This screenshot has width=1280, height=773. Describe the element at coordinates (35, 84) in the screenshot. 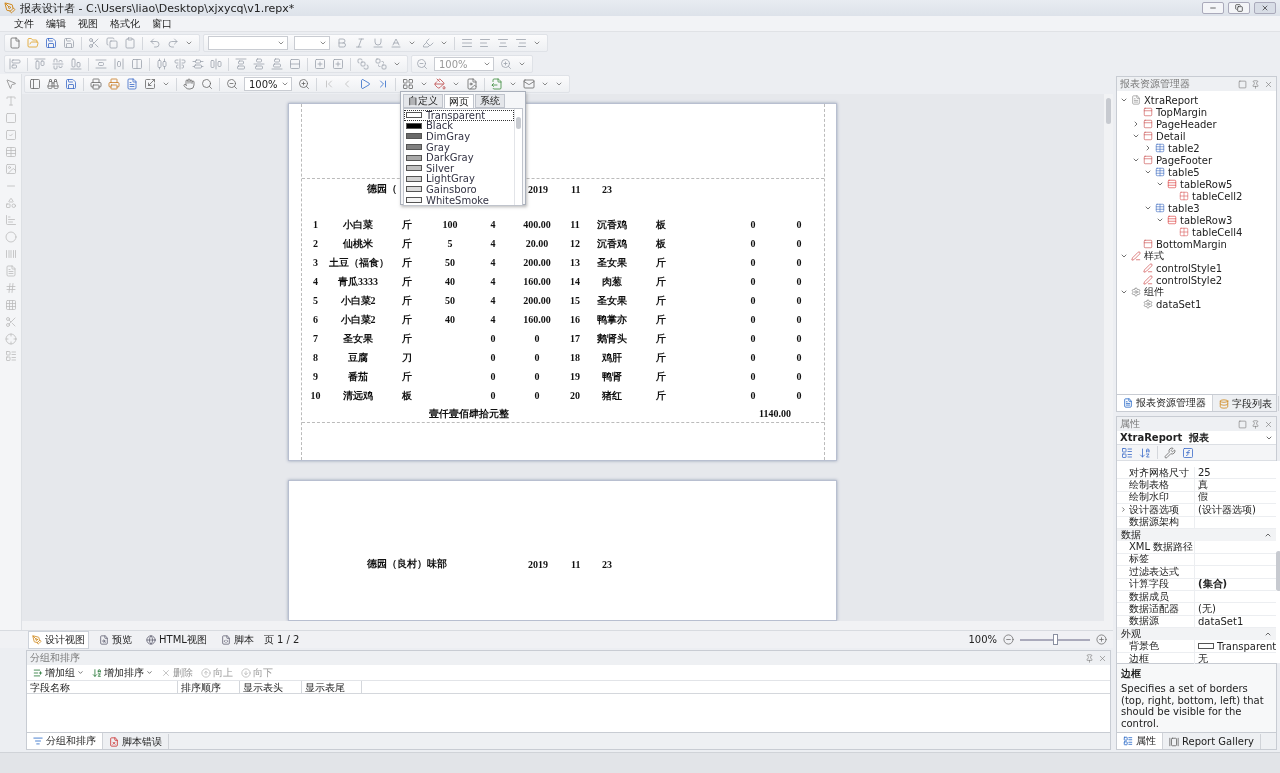

I see `document-map-icon` at that location.